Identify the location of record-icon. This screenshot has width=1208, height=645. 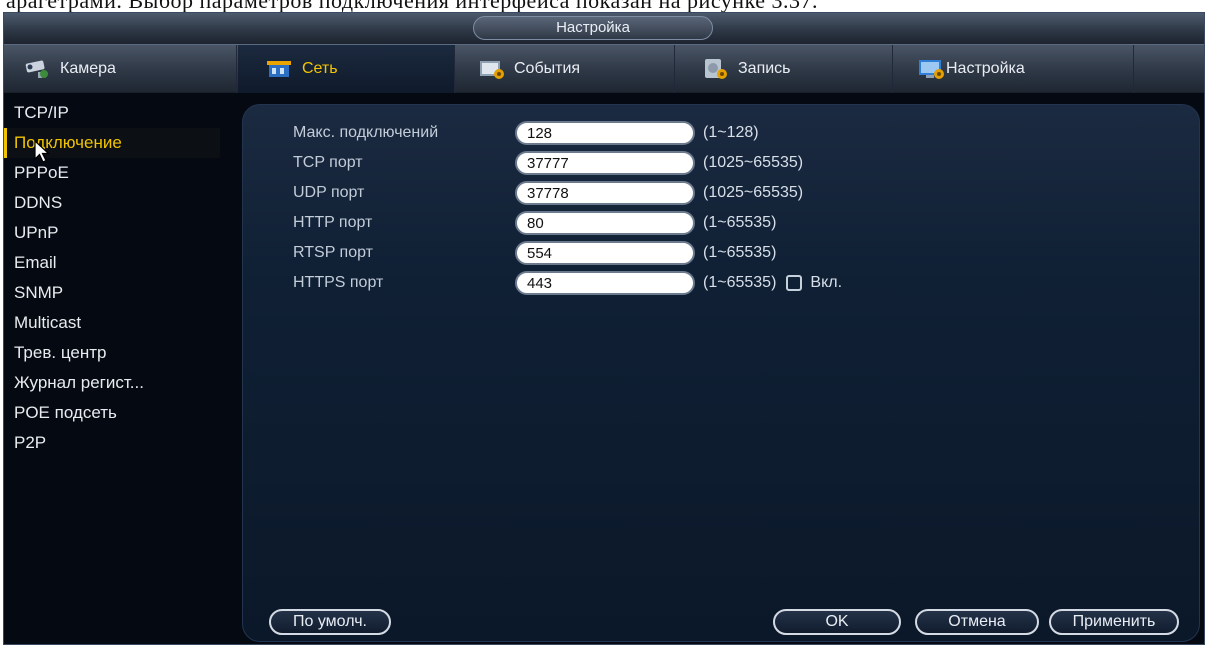
(715, 69).